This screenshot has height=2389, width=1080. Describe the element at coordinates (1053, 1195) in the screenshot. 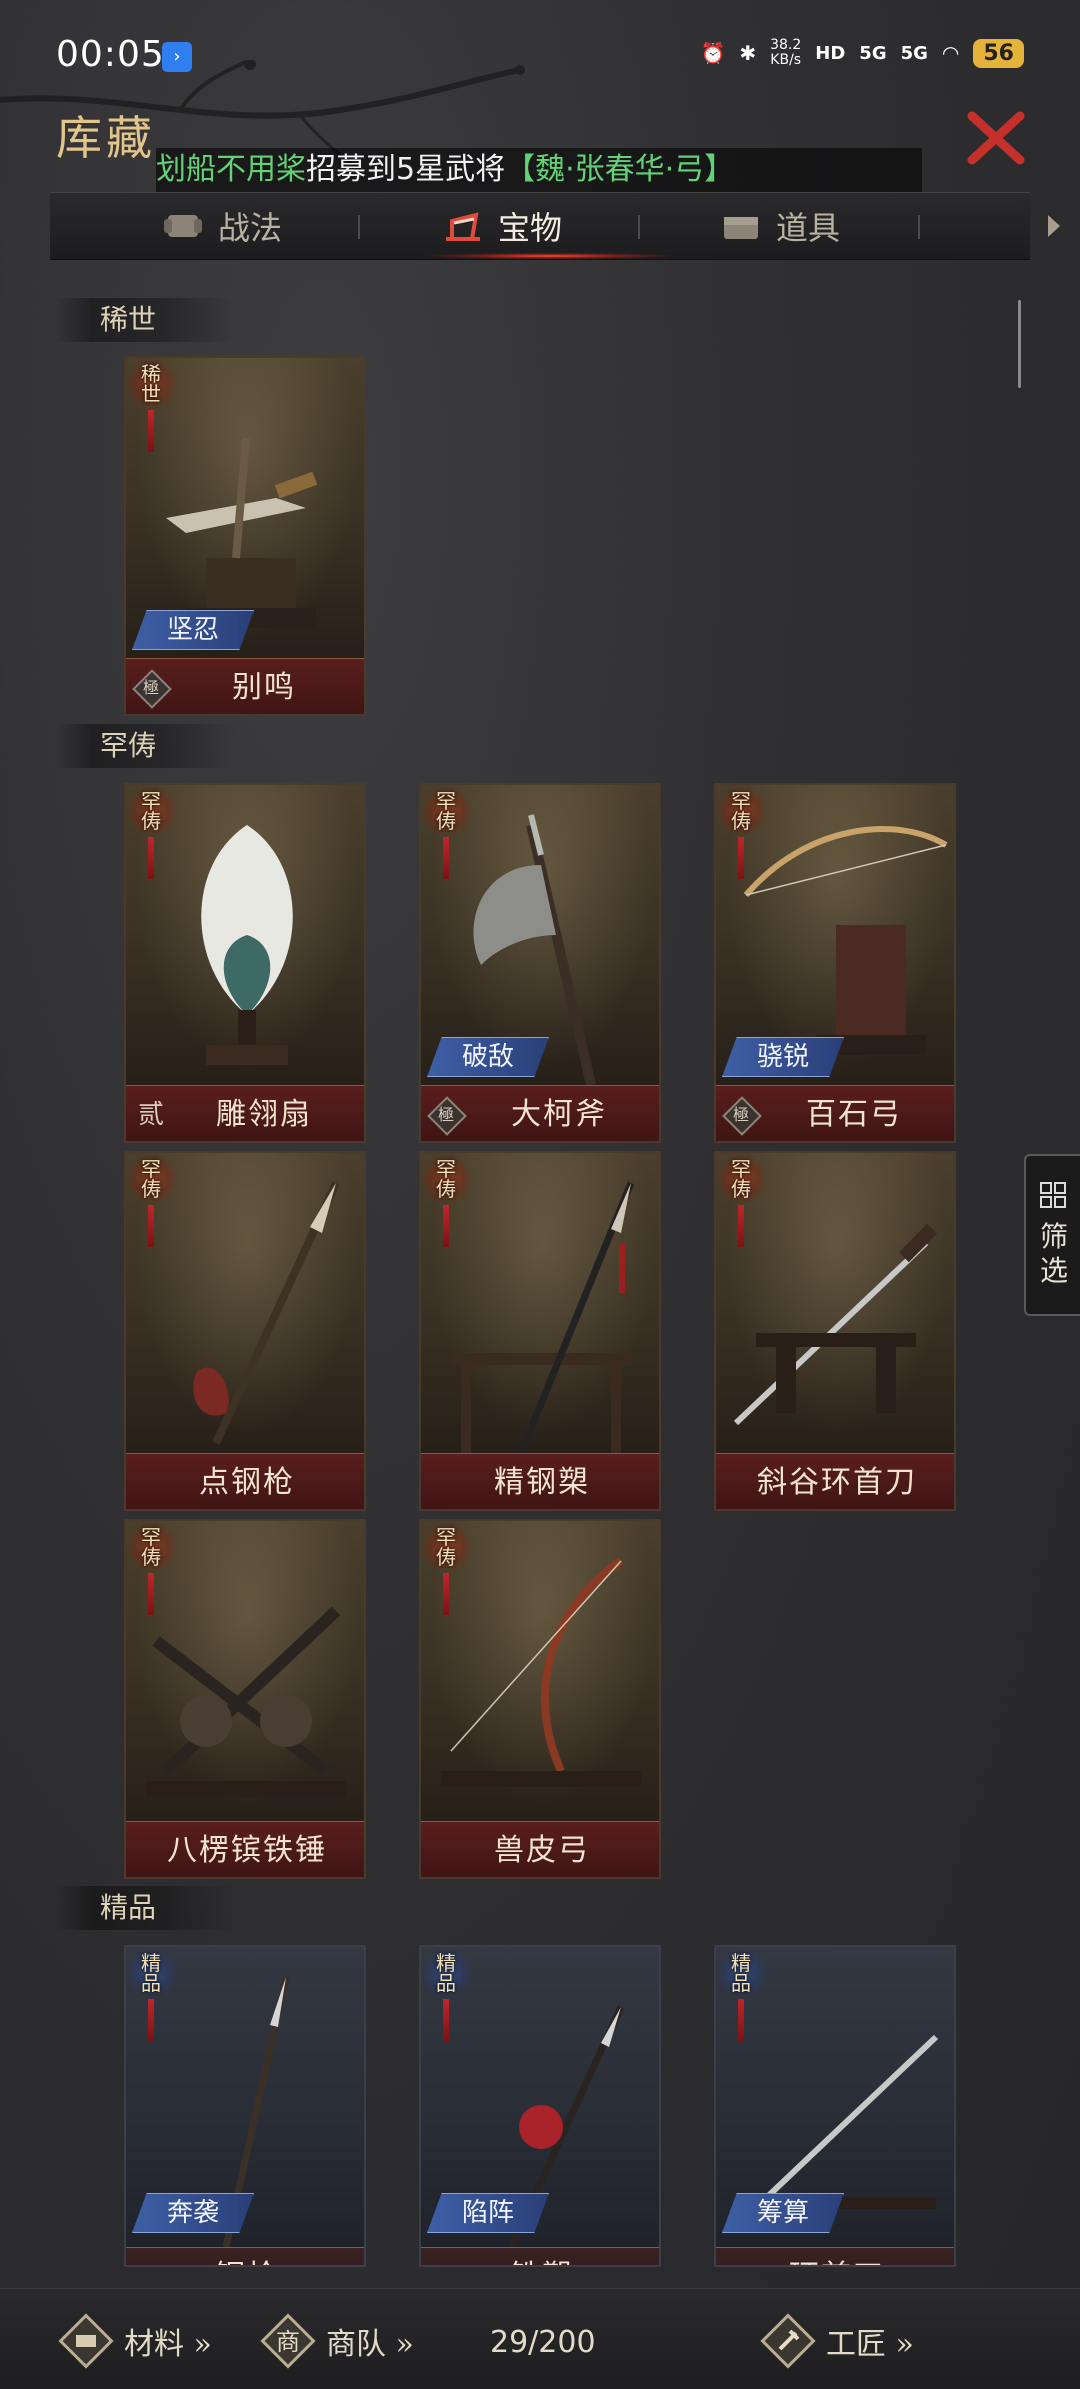

I see `grid-icon` at that location.